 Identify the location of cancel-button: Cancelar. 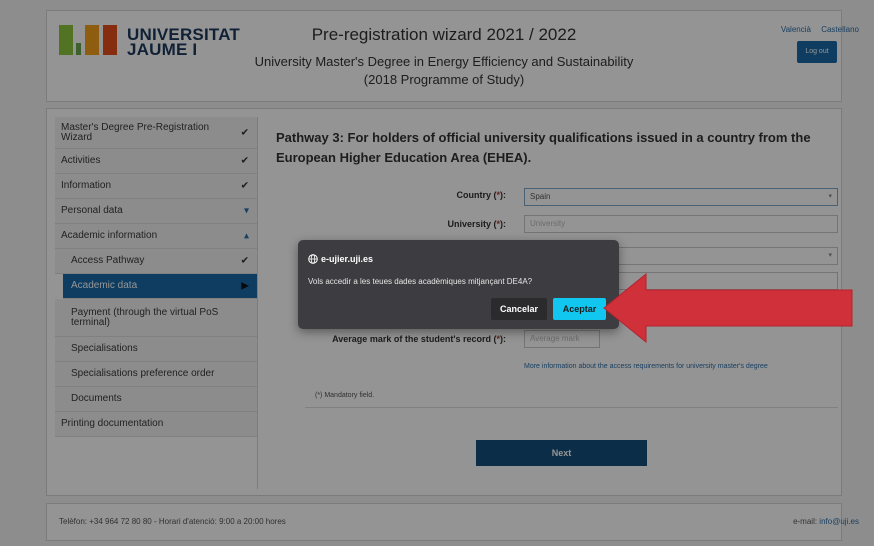
(519, 309).